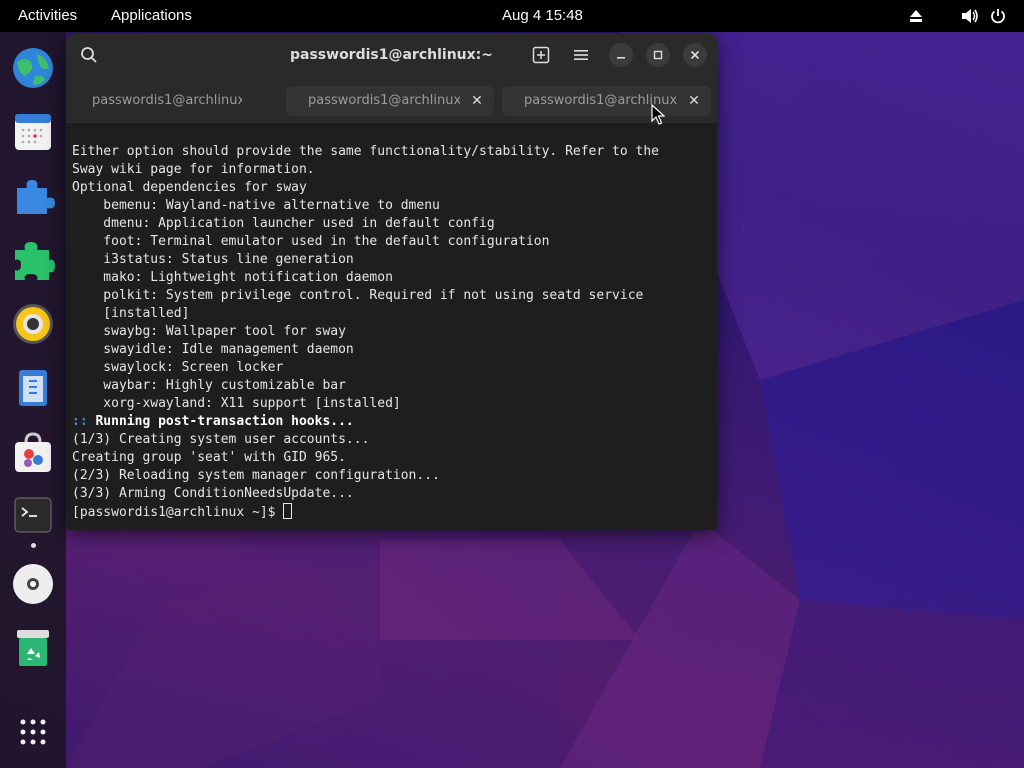 The width and height of the screenshot is (1024, 768). What do you see at coordinates (151, 16) in the screenshot?
I see `applications-menu: Applications` at bounding box center [151, 16].